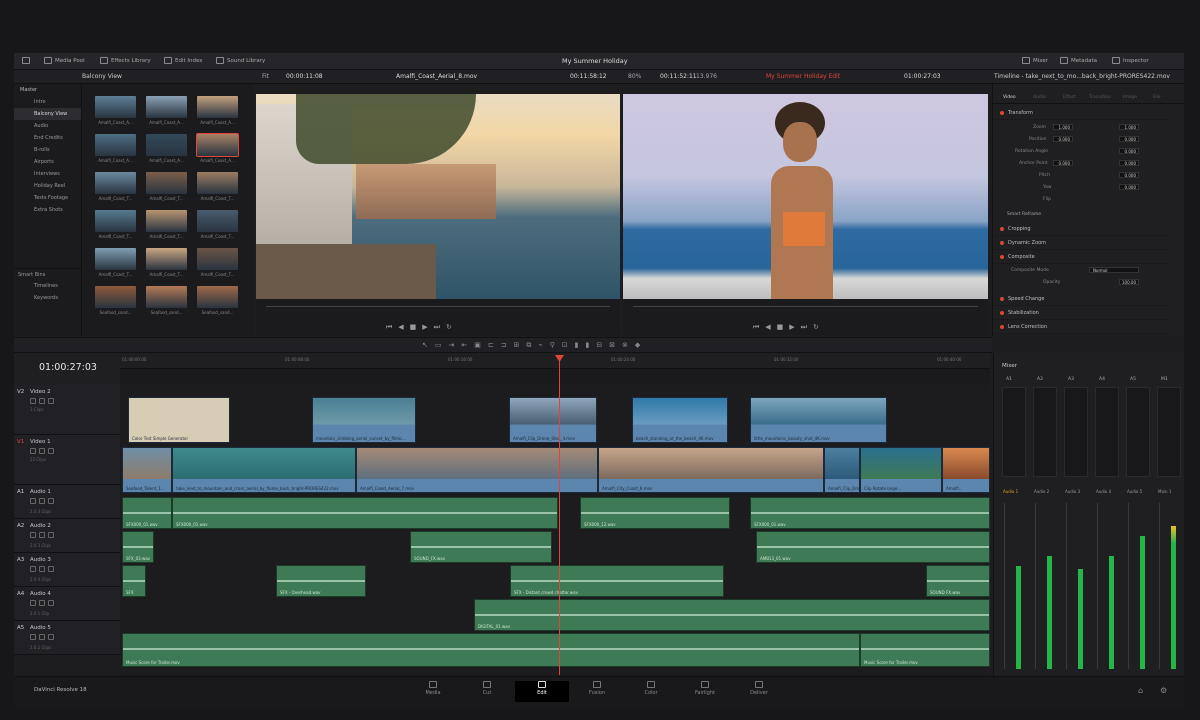 This screenshot has height=720, width=1200. I want to click on dynamic-zoom-section: Dynamic Zoom, so click(1082, 243).